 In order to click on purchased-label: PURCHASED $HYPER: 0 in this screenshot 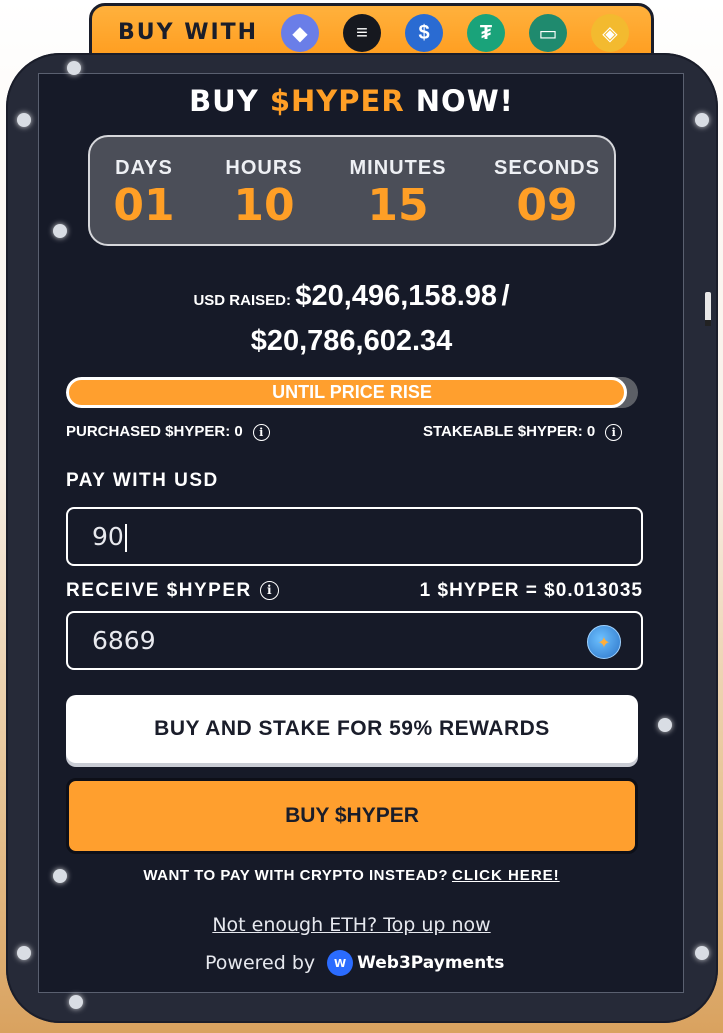, I will do `click(154, 431)`.